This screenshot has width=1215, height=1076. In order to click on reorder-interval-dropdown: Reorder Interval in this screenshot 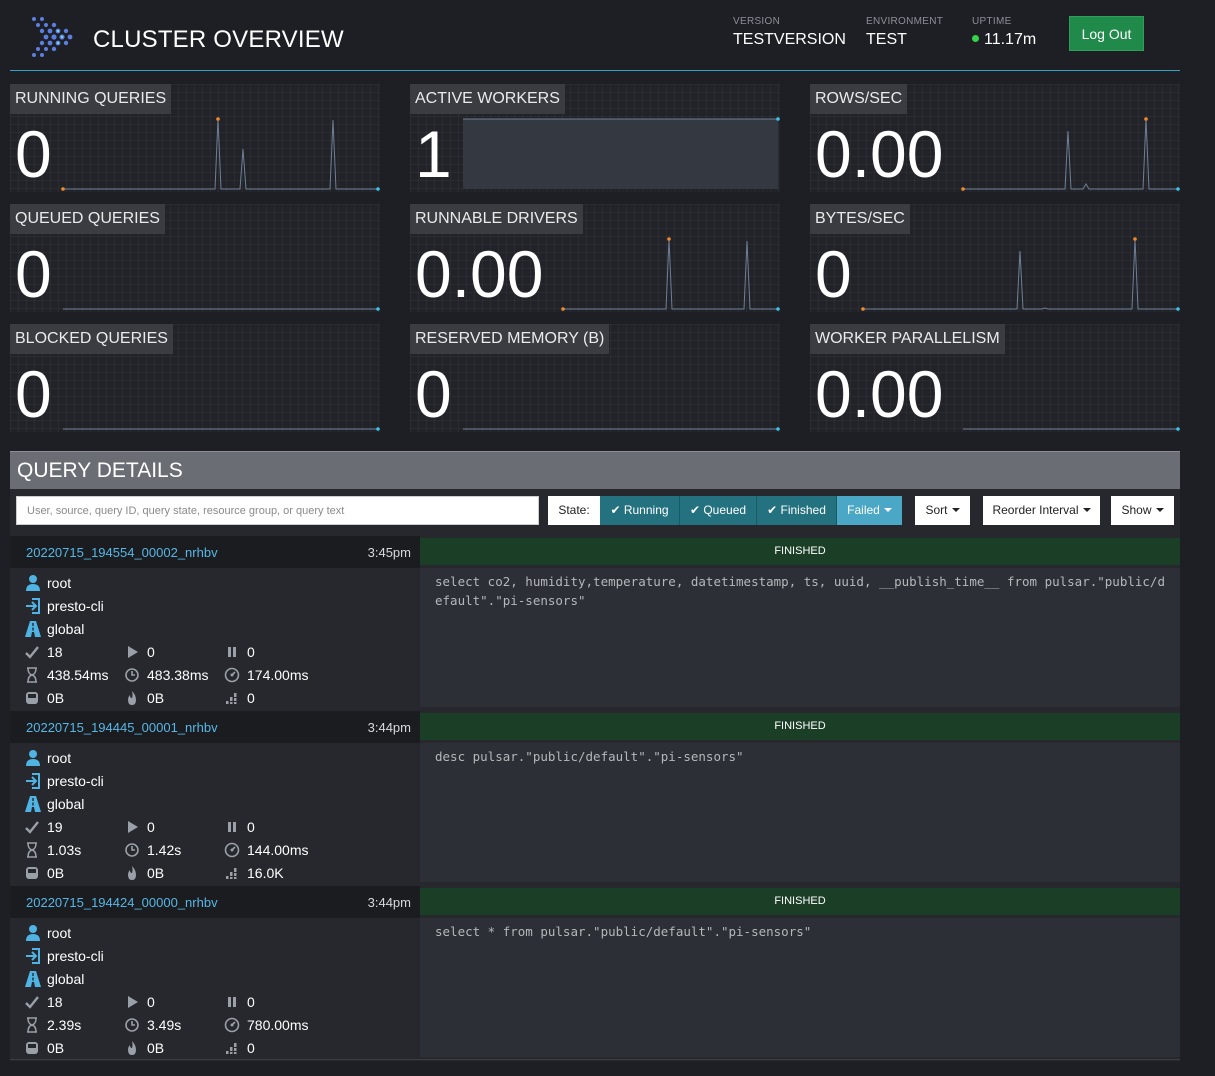, I will do `click(1041, 510)`.